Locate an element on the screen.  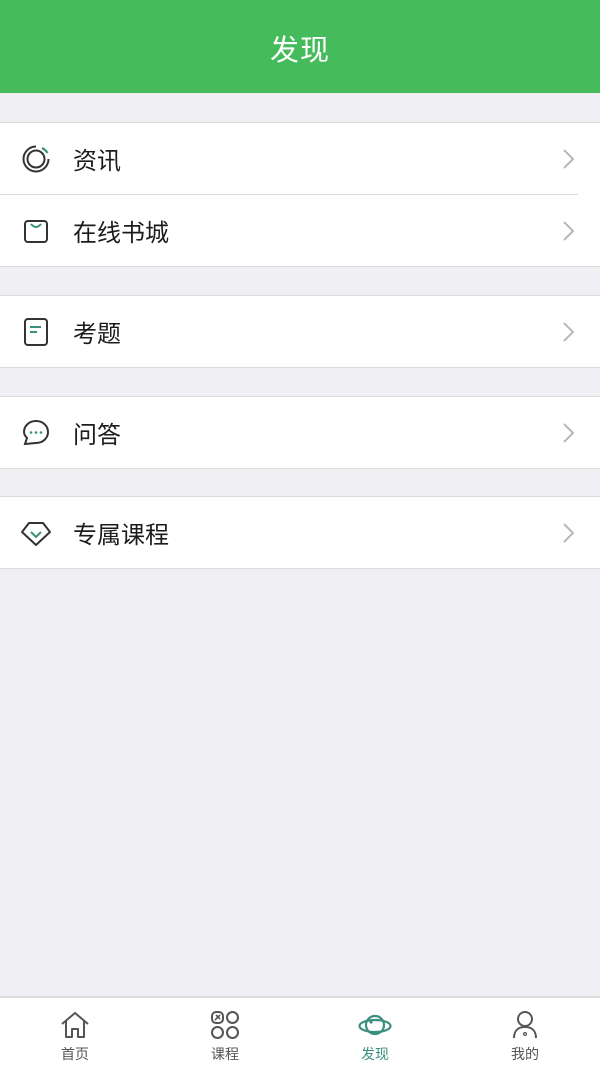
top-nav-bar: 发现 is located at coordinates (300, 46).